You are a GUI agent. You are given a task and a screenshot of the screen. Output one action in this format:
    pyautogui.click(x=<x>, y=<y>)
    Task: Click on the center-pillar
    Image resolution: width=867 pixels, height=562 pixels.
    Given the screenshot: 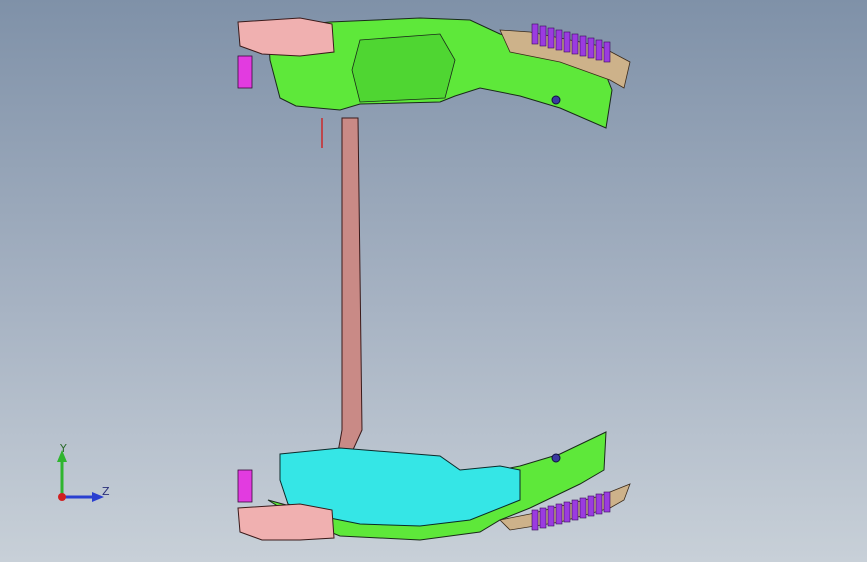 What is the action you would take?
    pyautogui.click(x=350, y=285)
    